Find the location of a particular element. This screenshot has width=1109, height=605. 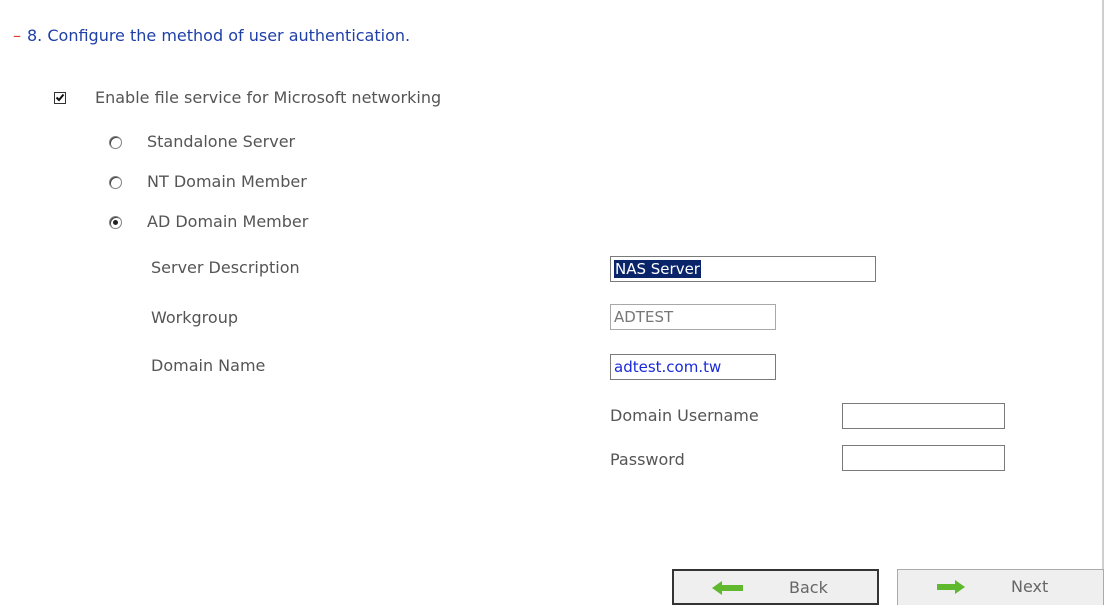

domain-username-label: Domain Username is located at coordinates (684, 415).